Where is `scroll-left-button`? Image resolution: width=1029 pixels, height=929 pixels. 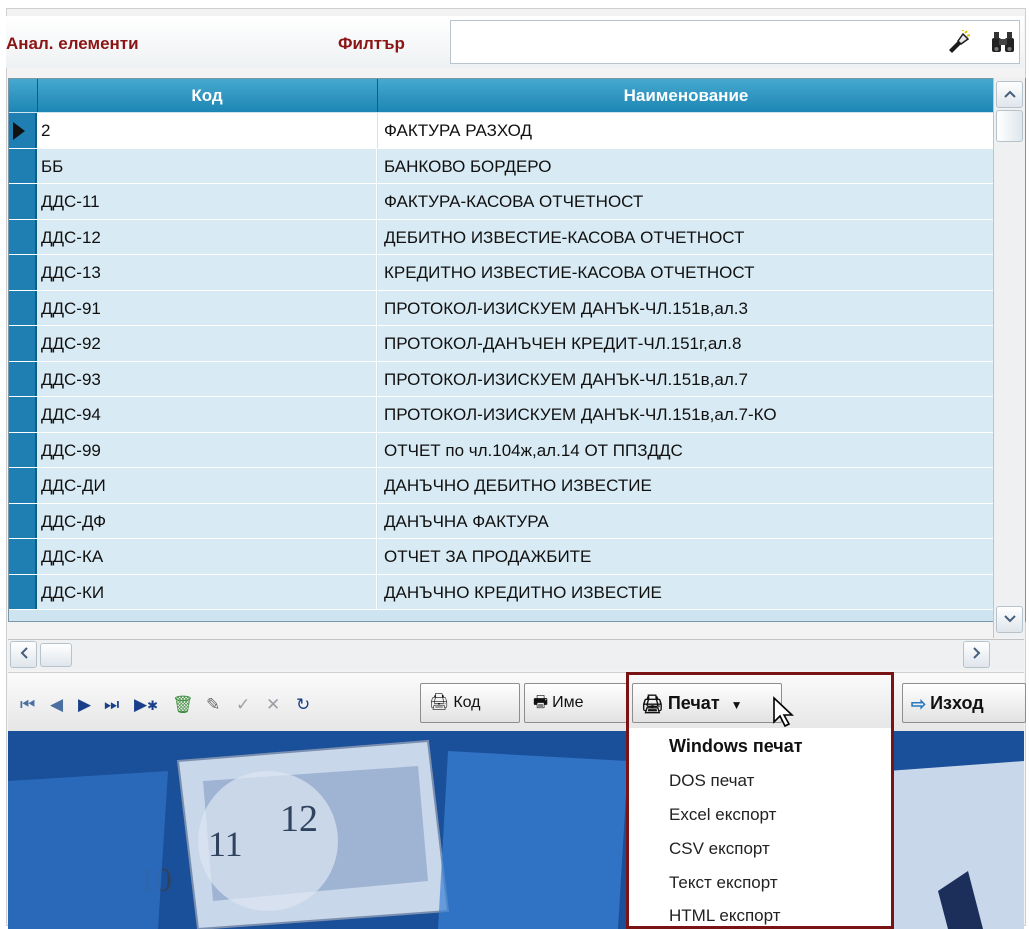
scroll-left-button is located at coordinates (23, 654).